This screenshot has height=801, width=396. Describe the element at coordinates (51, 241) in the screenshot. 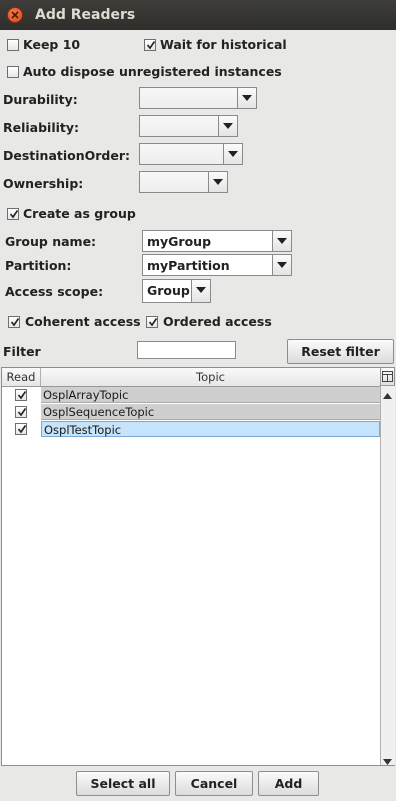

I see `group-name-label: Group name:` at that location.